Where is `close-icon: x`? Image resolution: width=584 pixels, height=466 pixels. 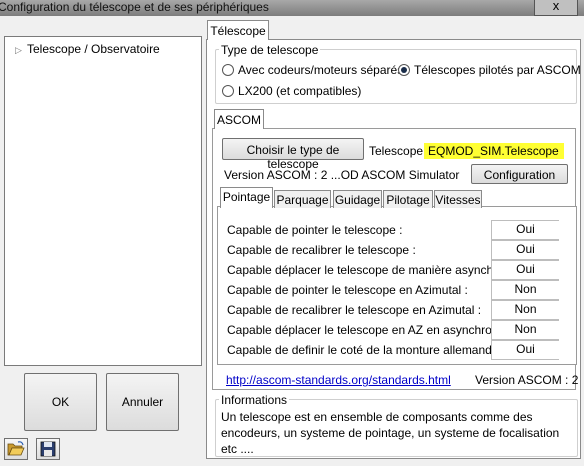
close-icon: x is located at coordinates (556, 6).